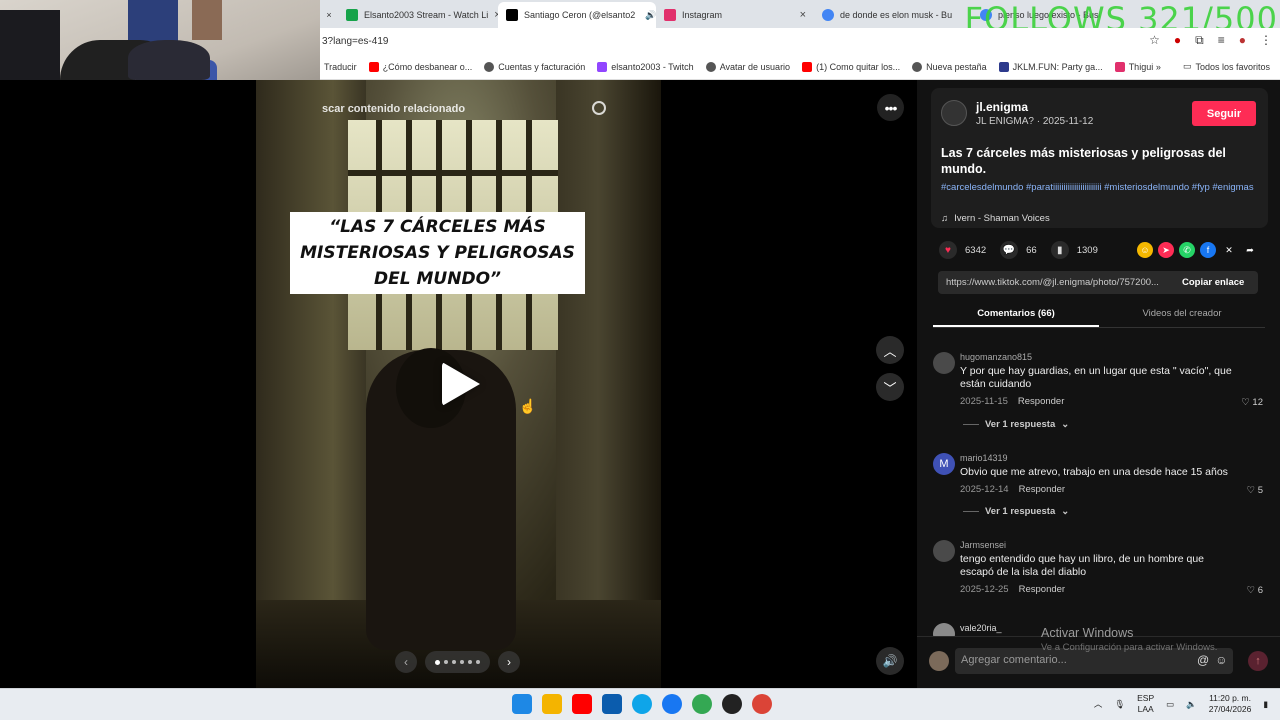 This screenshot has width=1280, height=720. Describe the element at coordinates (981, 628) in the screenshot. I see `commenter-name: vale20ria_` at that location.